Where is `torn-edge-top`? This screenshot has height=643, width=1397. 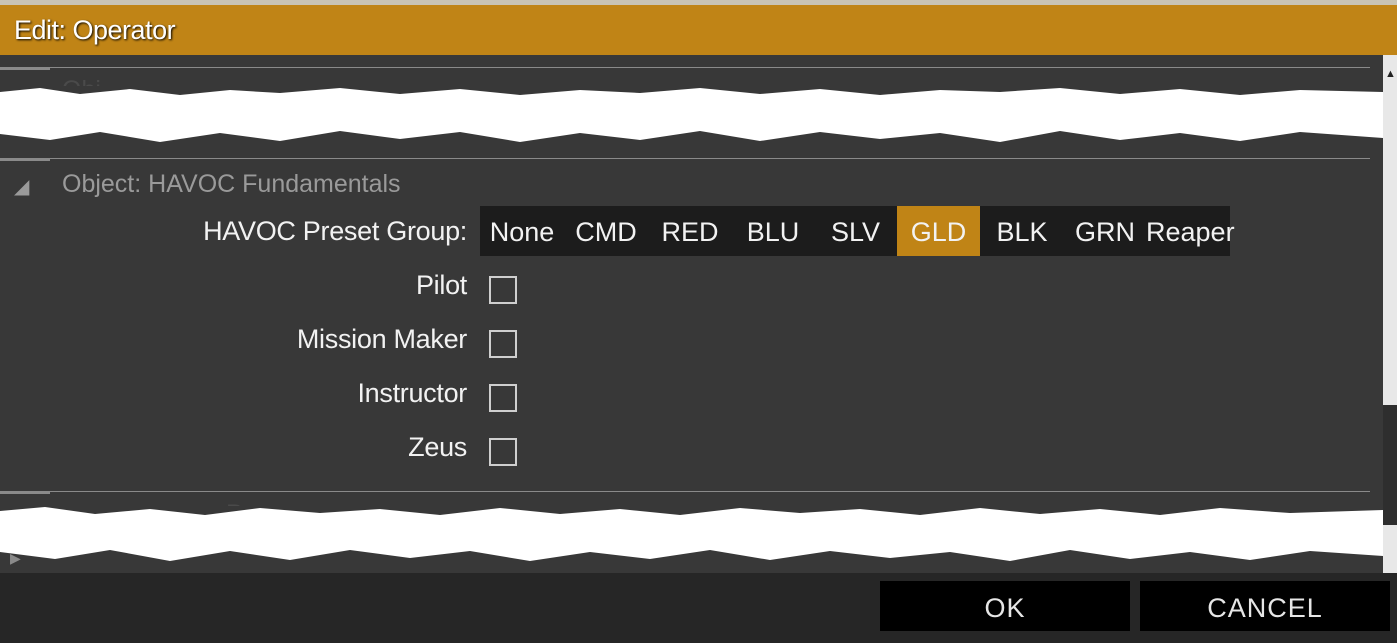 torn-edge-top is located at coordinates (691, 117).